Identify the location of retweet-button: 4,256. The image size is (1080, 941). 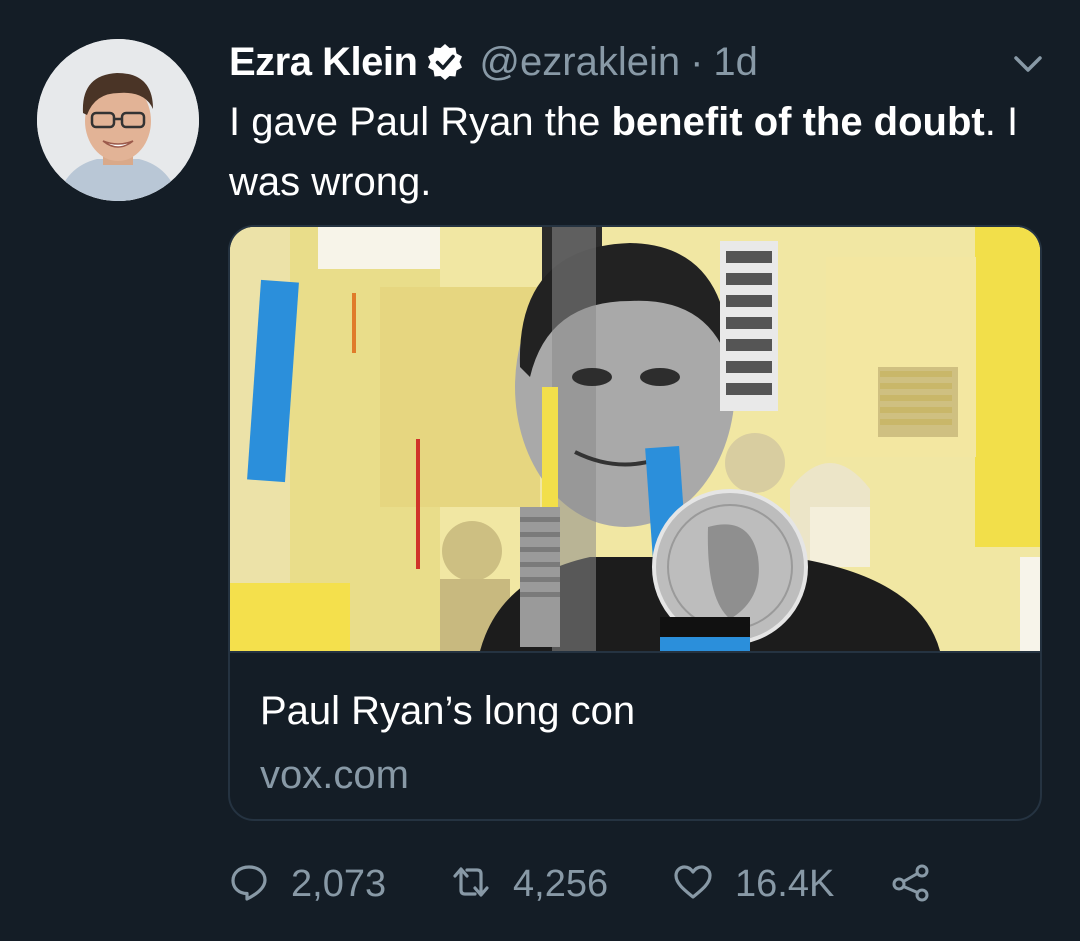
(529, 884).